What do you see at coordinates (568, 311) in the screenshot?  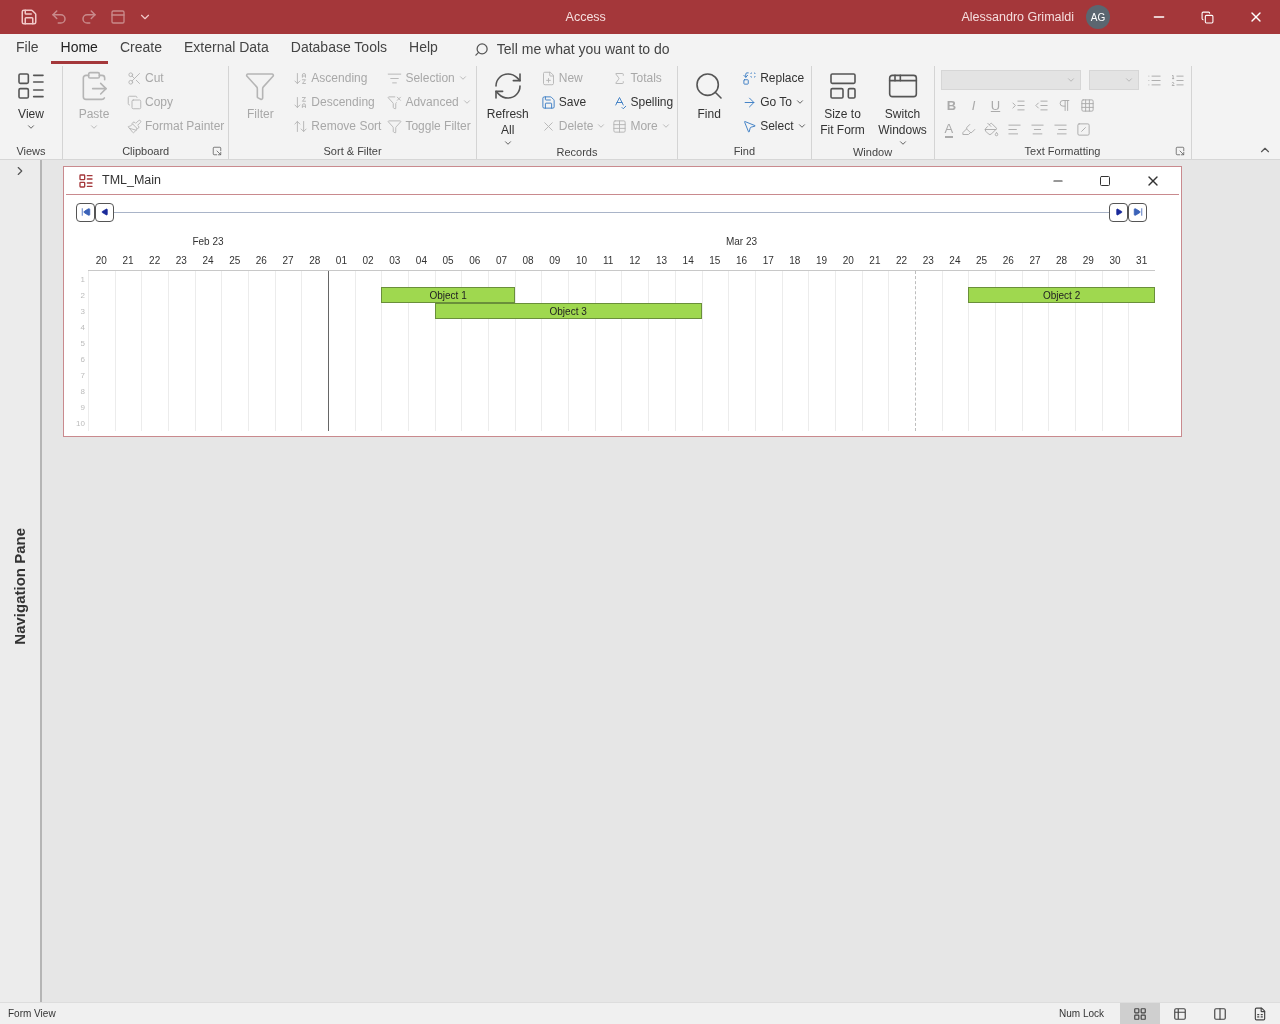 I see `timeline-bar: Object 3` at bounding box center [568, 311].